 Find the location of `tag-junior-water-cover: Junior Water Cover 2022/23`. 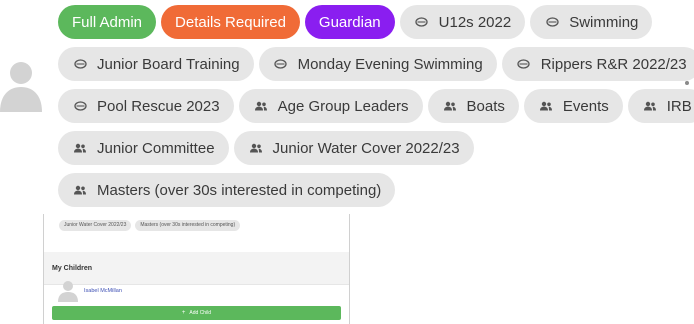

tag-junior-water-cover: Junior Water Cover 2022/23 is located at coordinates (353, 148).